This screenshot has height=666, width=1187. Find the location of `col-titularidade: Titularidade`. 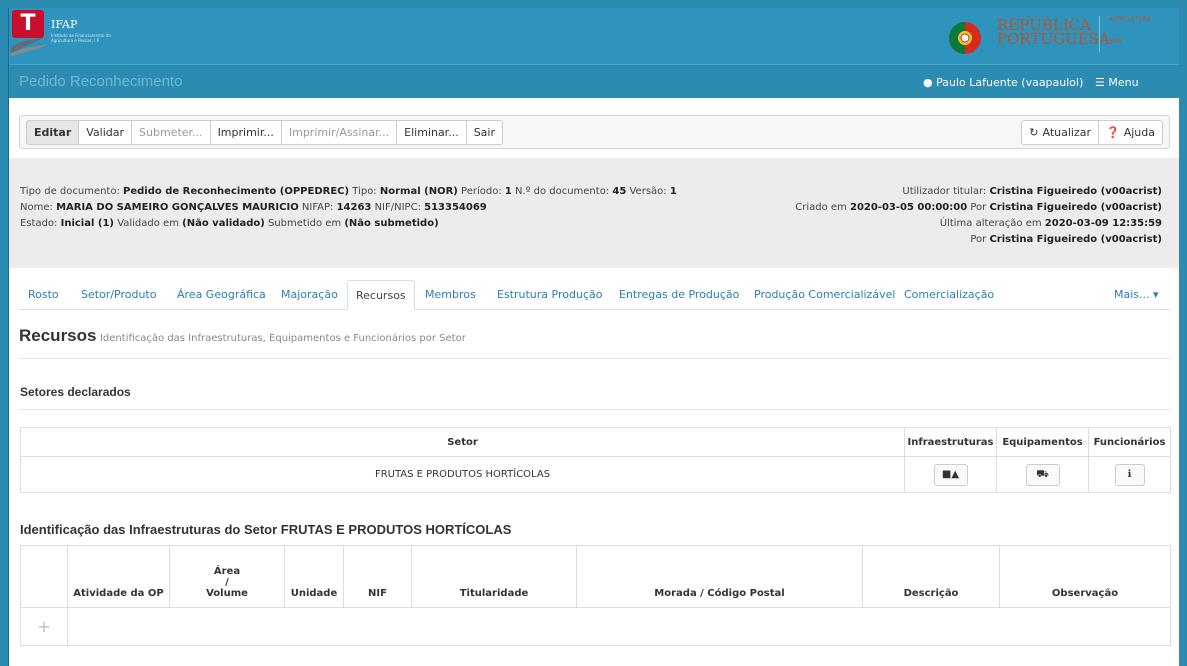

col-titularidade: Titularidade is located at coordinates (494, 576).